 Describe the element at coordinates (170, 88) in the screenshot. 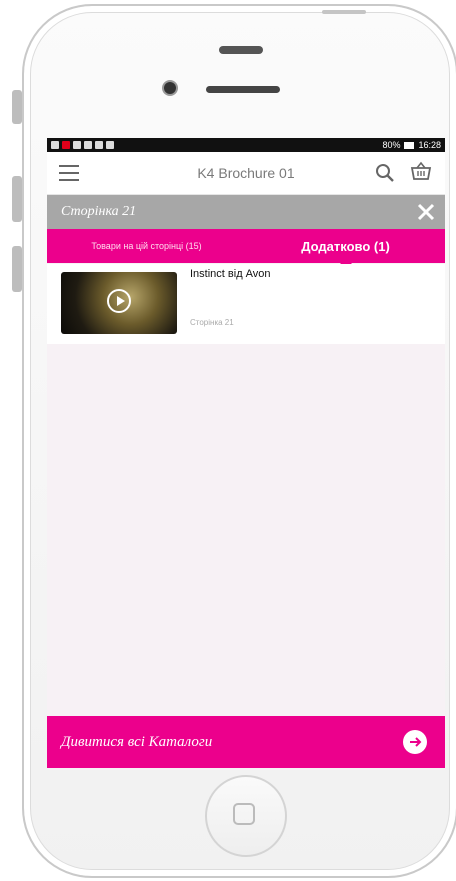

I see `front-camera` at that location.